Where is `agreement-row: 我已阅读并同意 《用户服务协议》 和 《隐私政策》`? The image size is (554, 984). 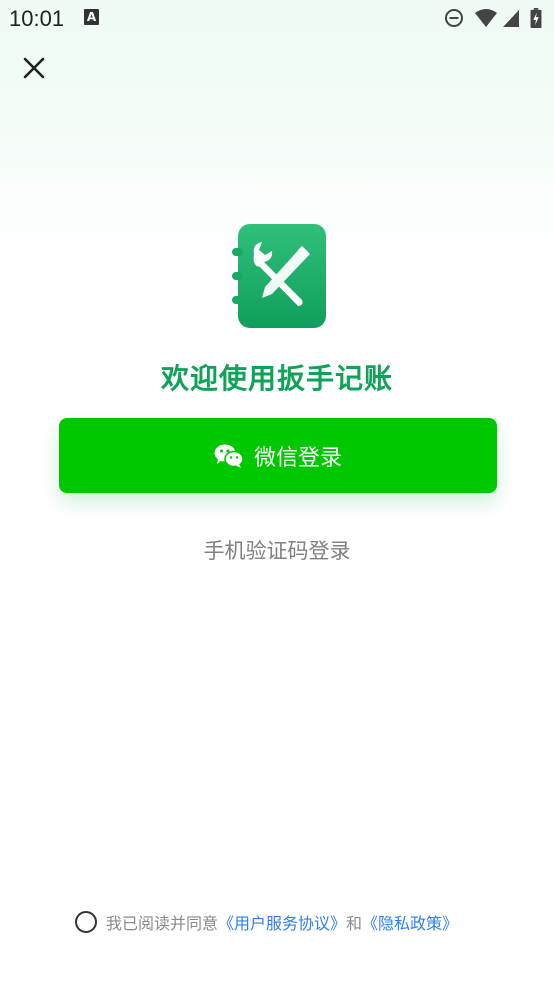
agreement-row: 我已阅读并同意 《用户服务协议》 和 《隐私政策》 is located at coordinates (266, 922).